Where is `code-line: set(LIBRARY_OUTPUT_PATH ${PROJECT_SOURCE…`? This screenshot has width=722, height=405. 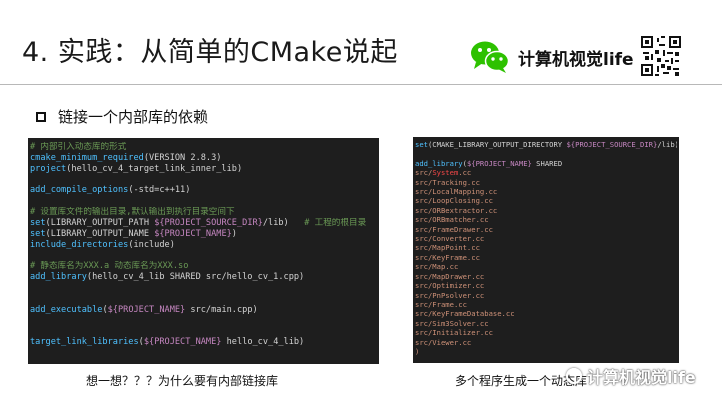
code-line: set(LIBRARY_OUTPUT_PATH ${PROJECT_SOURCE… is located at coordinates (203, 223).